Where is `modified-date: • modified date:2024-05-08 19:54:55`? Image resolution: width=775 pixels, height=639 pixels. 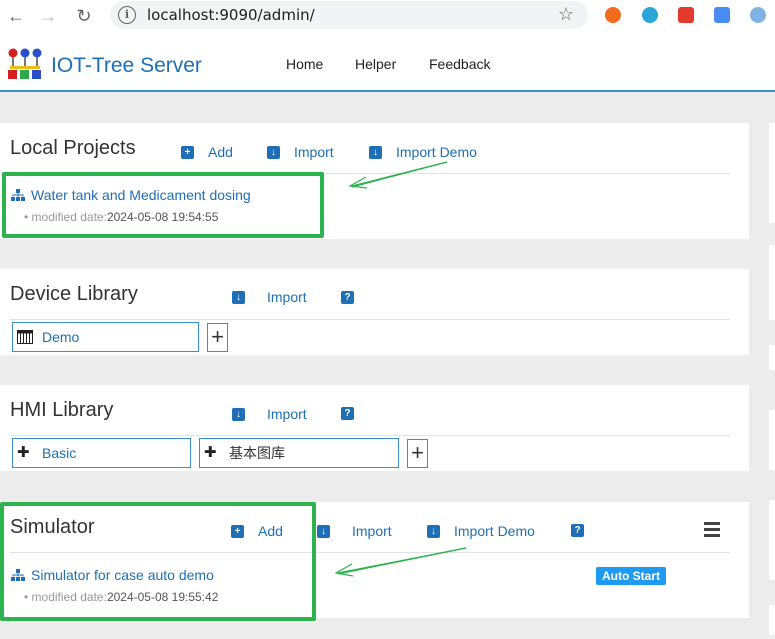 modified-date: • modified date:2024-05-08 19:54:55 is located at coordinates (121, 217).